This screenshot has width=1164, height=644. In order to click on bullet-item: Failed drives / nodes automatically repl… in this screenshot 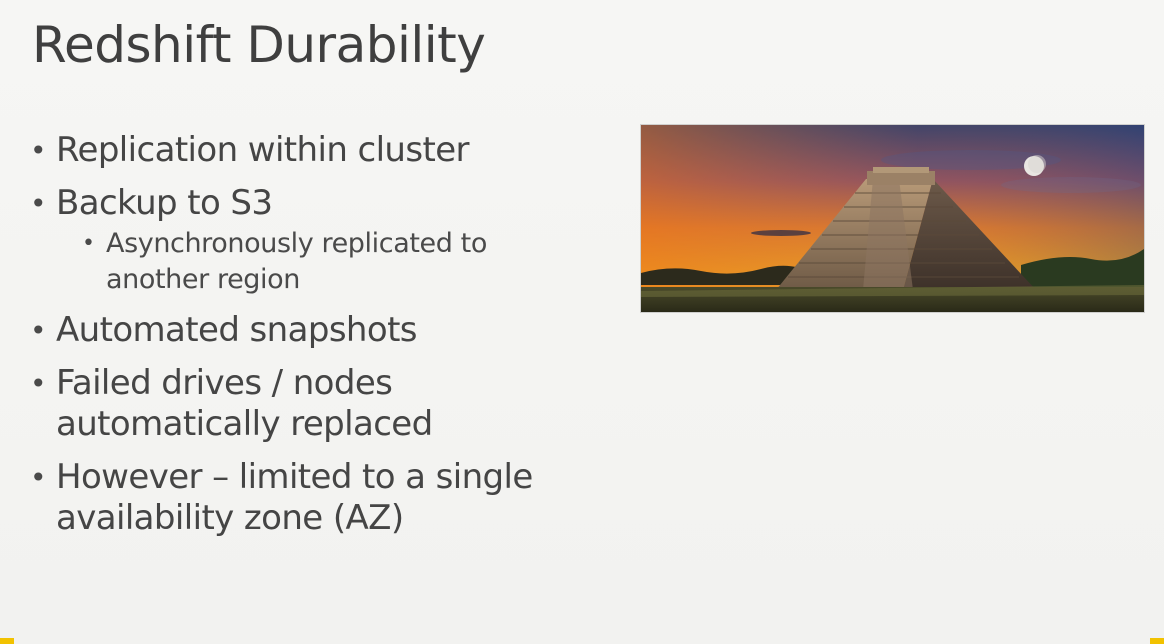, I will do `click(253, 404)`.